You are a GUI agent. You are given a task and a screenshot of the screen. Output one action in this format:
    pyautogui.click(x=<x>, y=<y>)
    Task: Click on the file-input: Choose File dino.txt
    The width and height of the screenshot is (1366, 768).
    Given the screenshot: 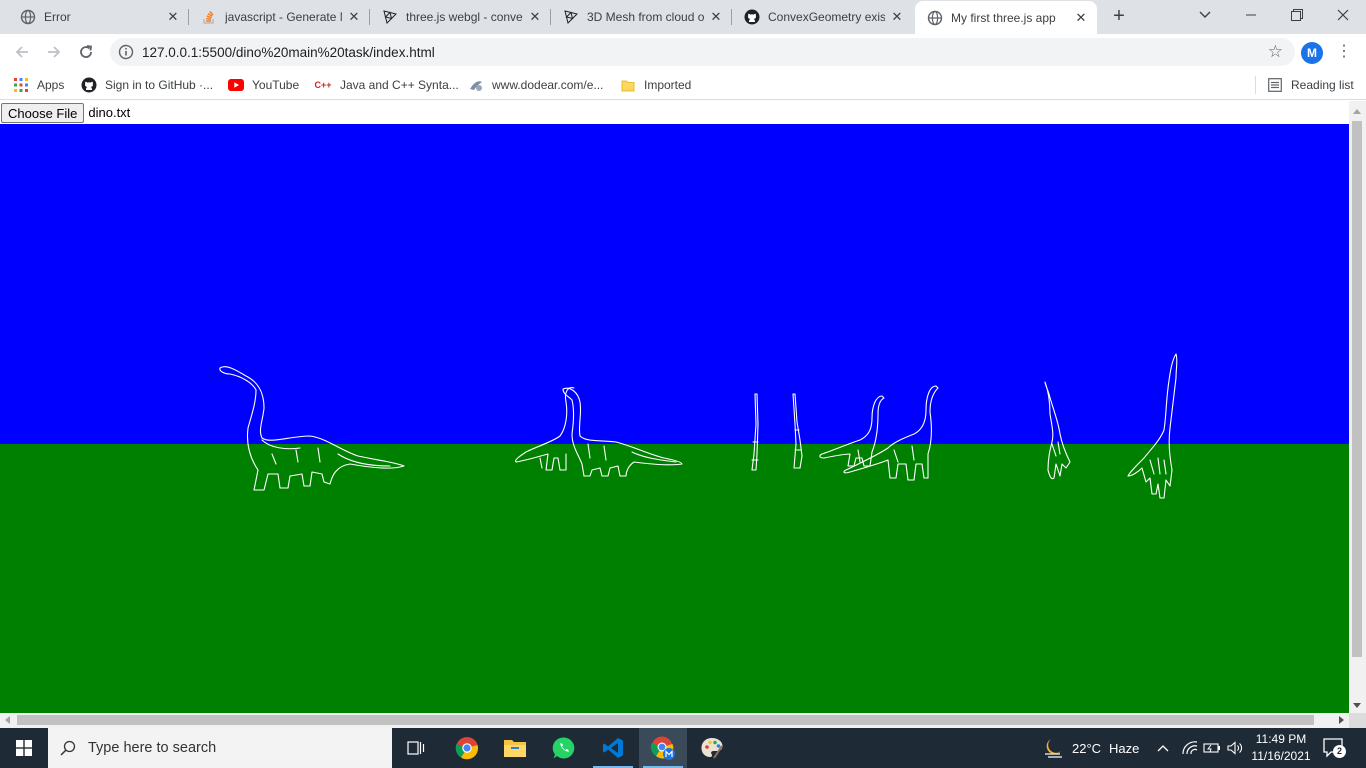 What is the action you would take?
    pyautogui.click(x=65, y=112)
    